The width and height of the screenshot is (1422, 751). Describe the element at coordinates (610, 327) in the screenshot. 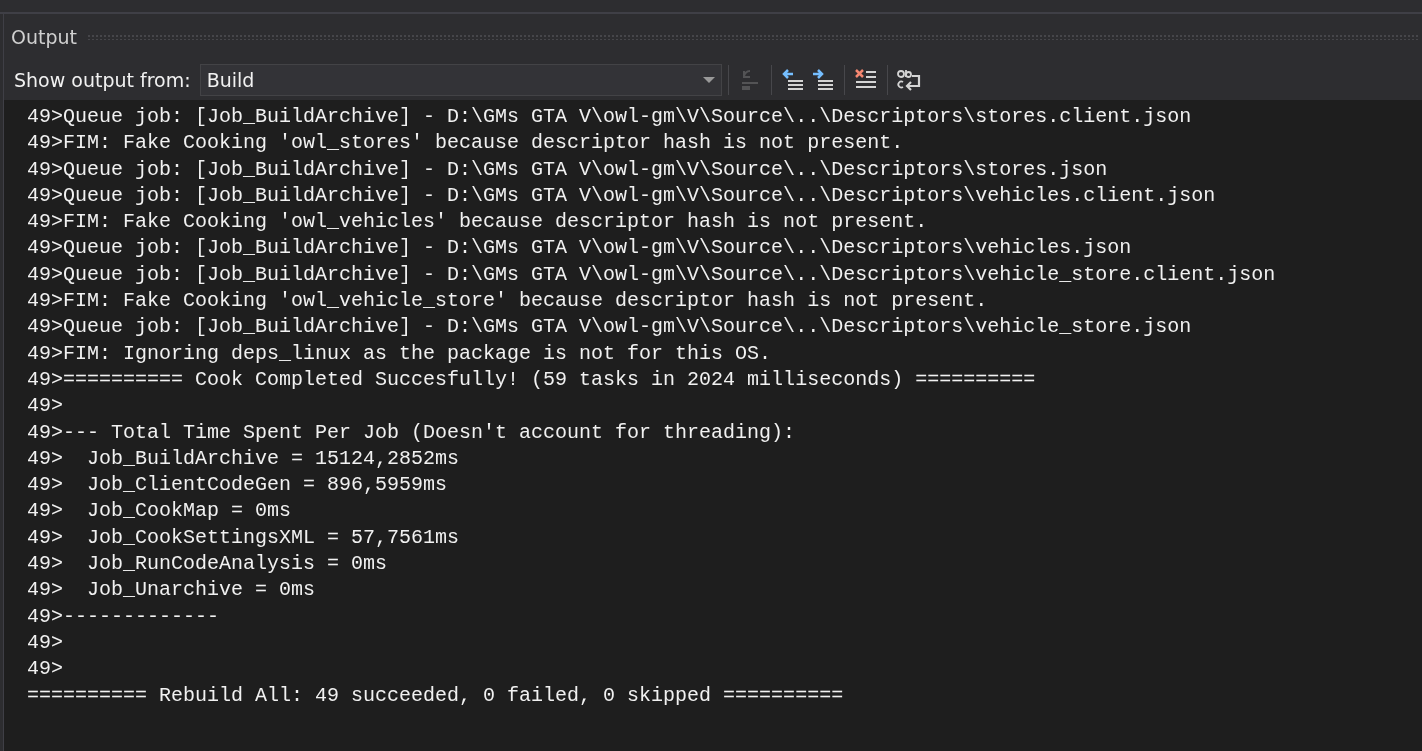

I see `output-line: 49>Queue job: [Job_BuildArchive] - D:\GMs GTA V\owl-gm\V\Source\..\Descriptors\vehicle_store.json` at that location.